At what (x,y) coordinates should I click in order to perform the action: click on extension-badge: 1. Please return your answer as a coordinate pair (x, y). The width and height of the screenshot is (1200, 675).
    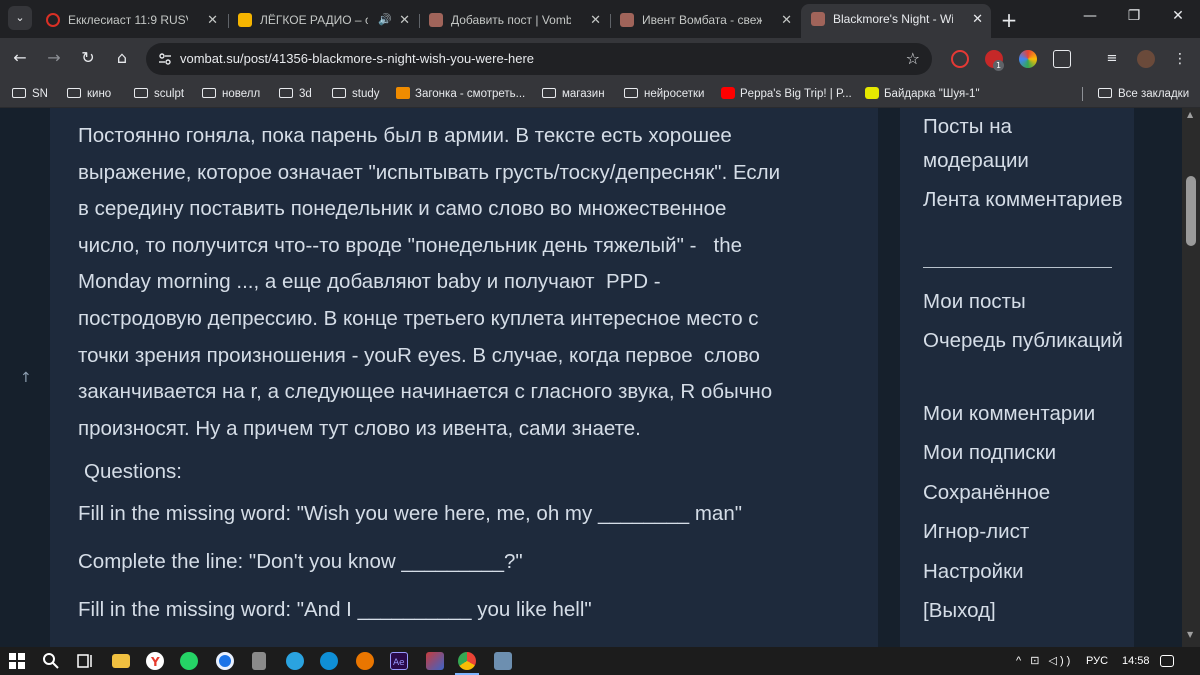
    Looking at the image, I should click on (998, 65).